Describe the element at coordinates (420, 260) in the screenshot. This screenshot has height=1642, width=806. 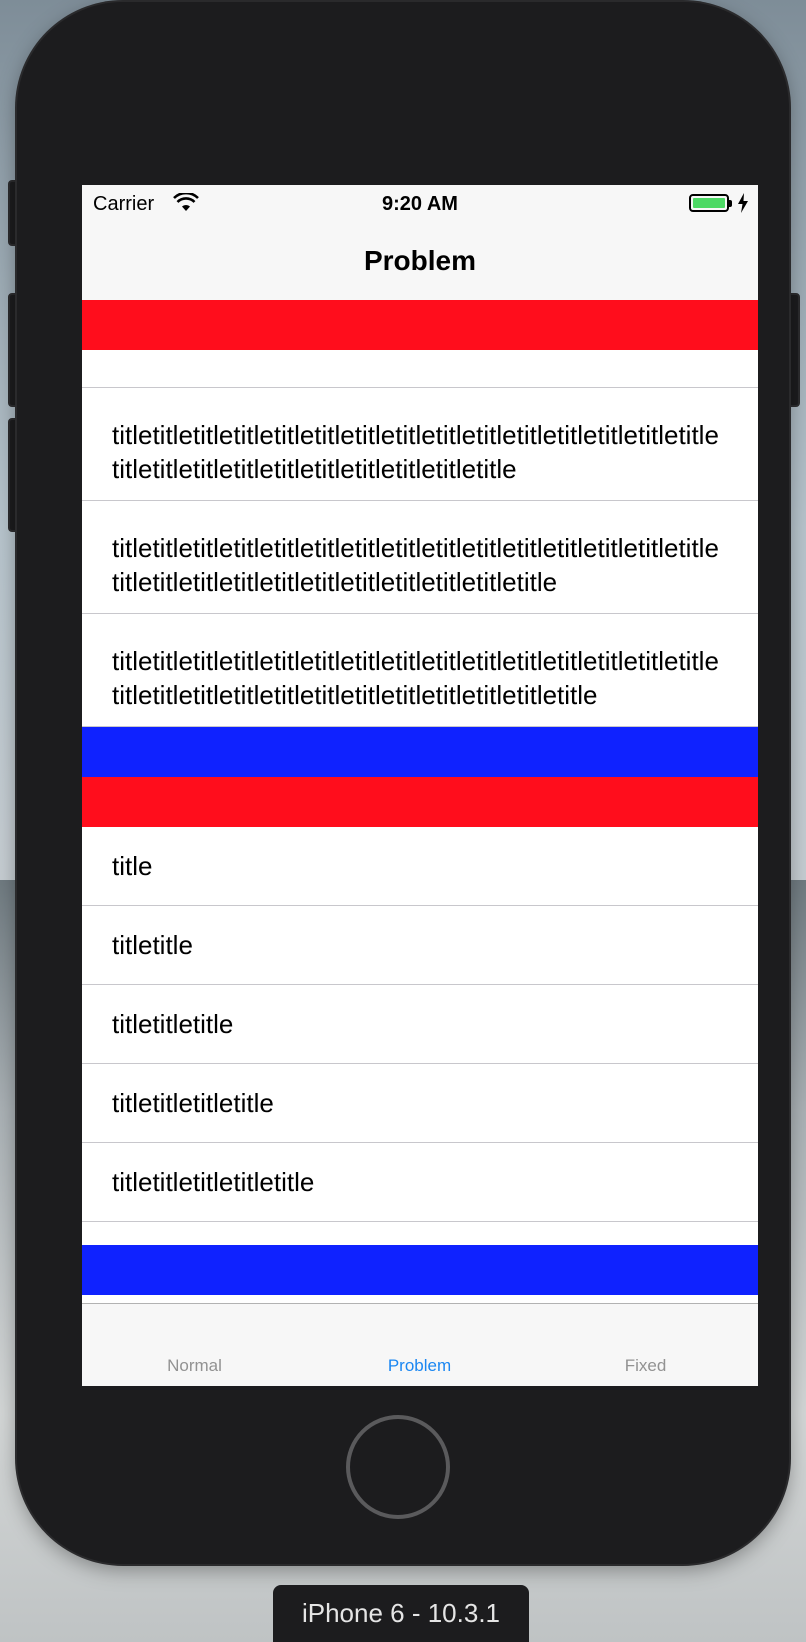
I see `page-title: Problem` at that location.